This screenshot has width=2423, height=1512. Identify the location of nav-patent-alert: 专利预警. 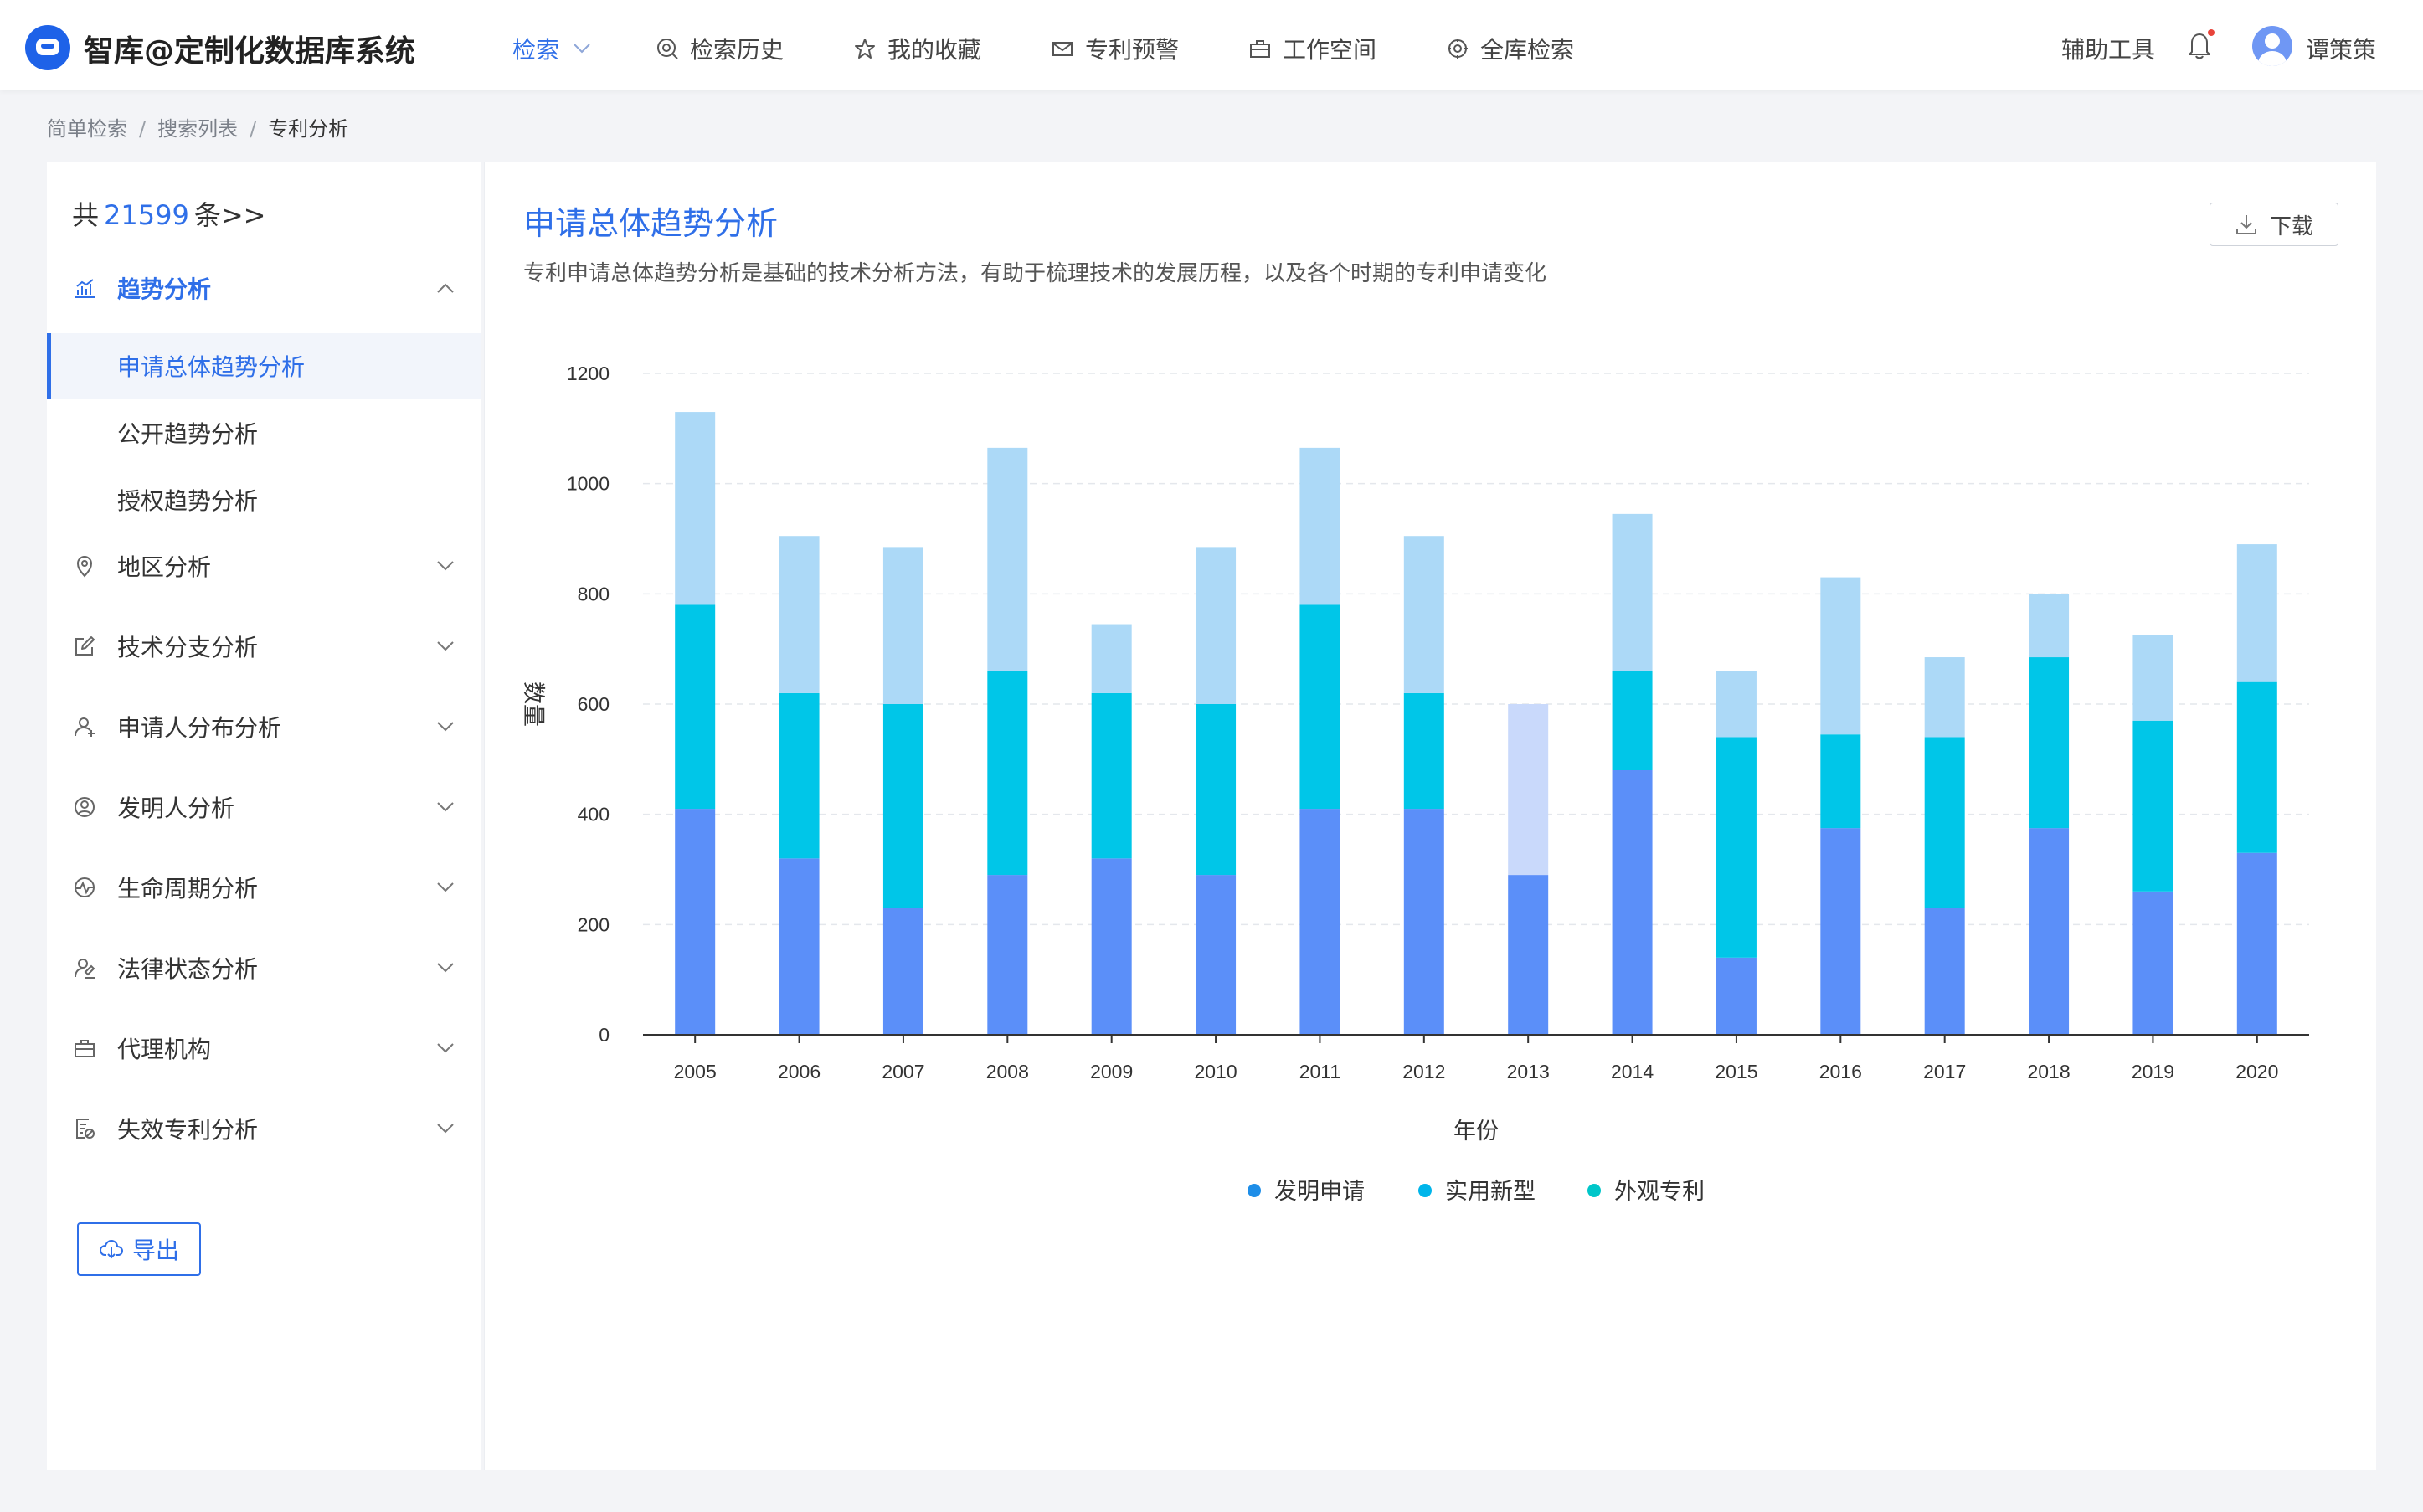
(1114, 49).